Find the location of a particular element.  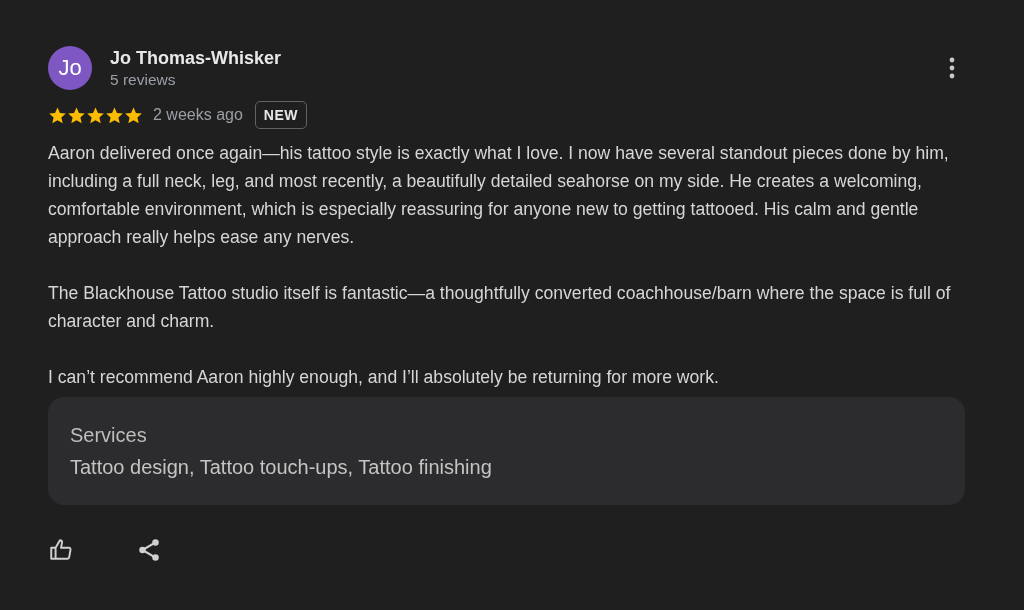

share-icon is located at coordinates (149, 550).